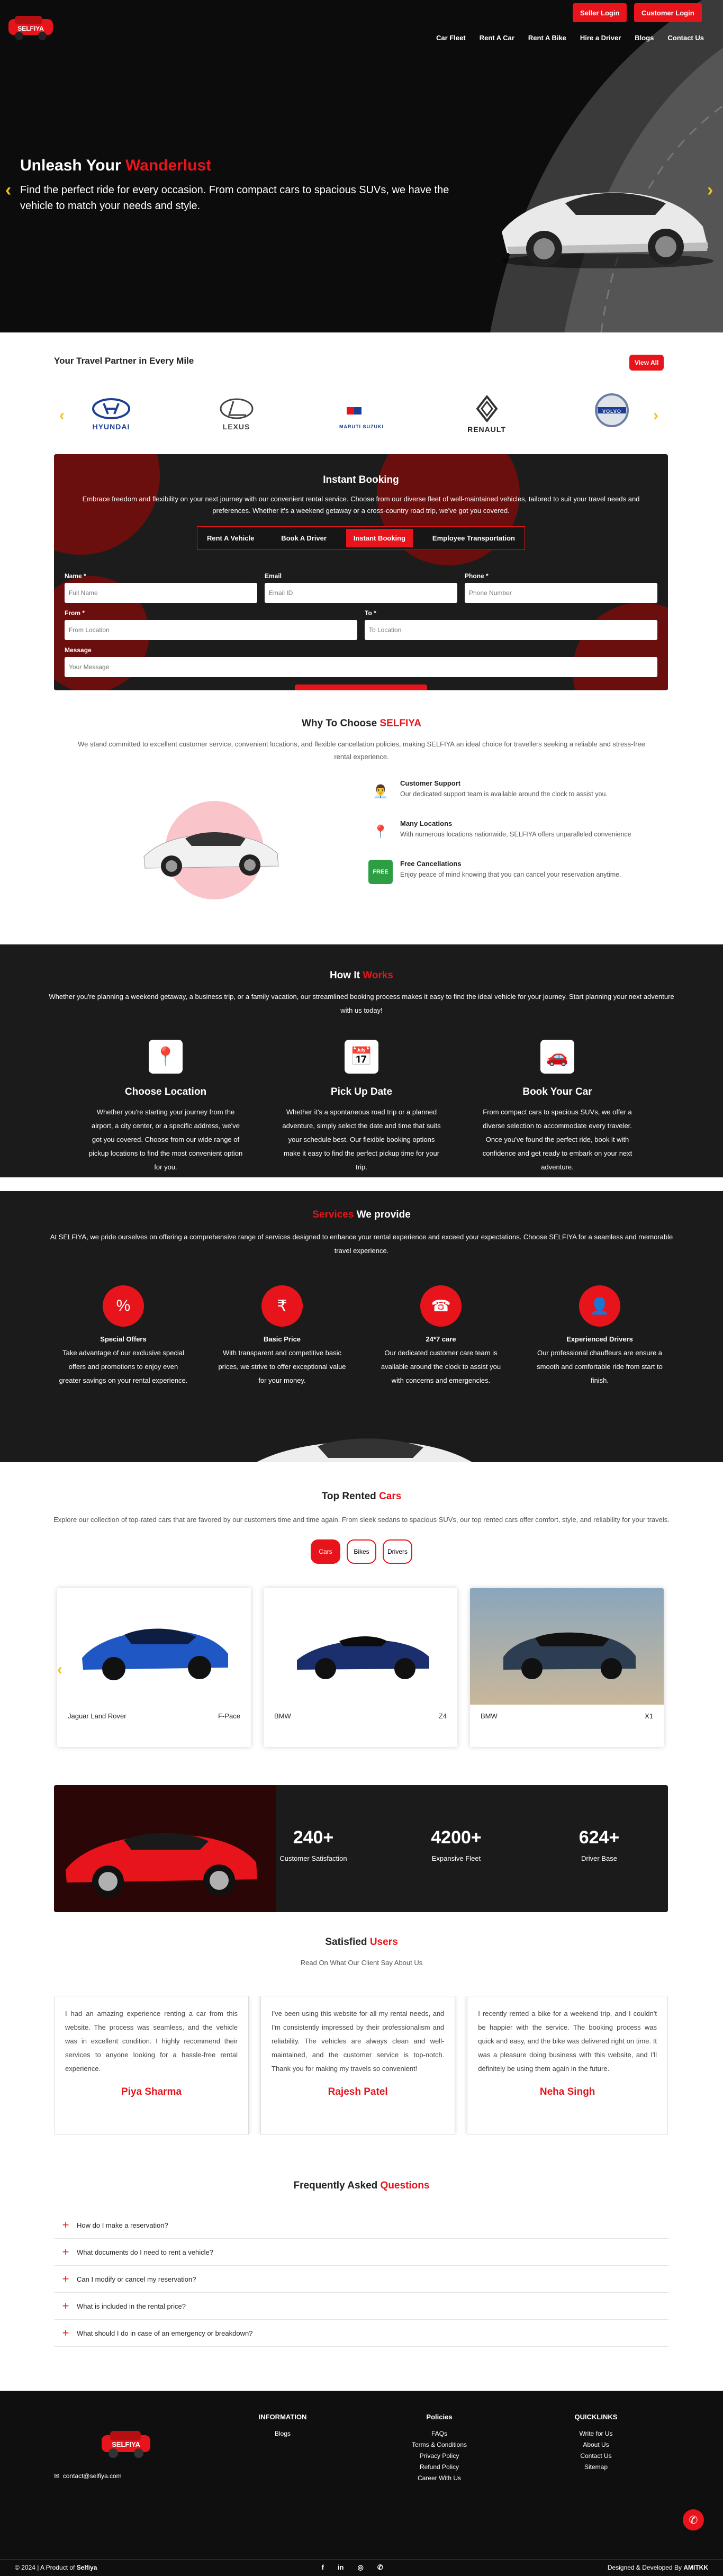  What do you see at coordinates (361, 593) in the screenshot?
I see `email-input` at bounding box center [361, 593].